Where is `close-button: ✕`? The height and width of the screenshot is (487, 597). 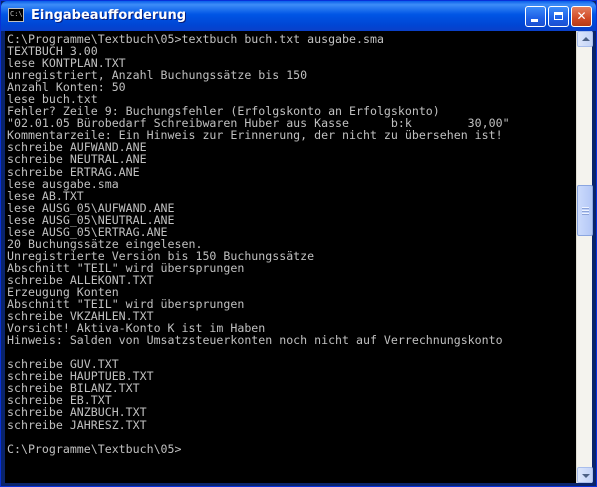 close-button: ✕ is located at coordinates (581, 16).